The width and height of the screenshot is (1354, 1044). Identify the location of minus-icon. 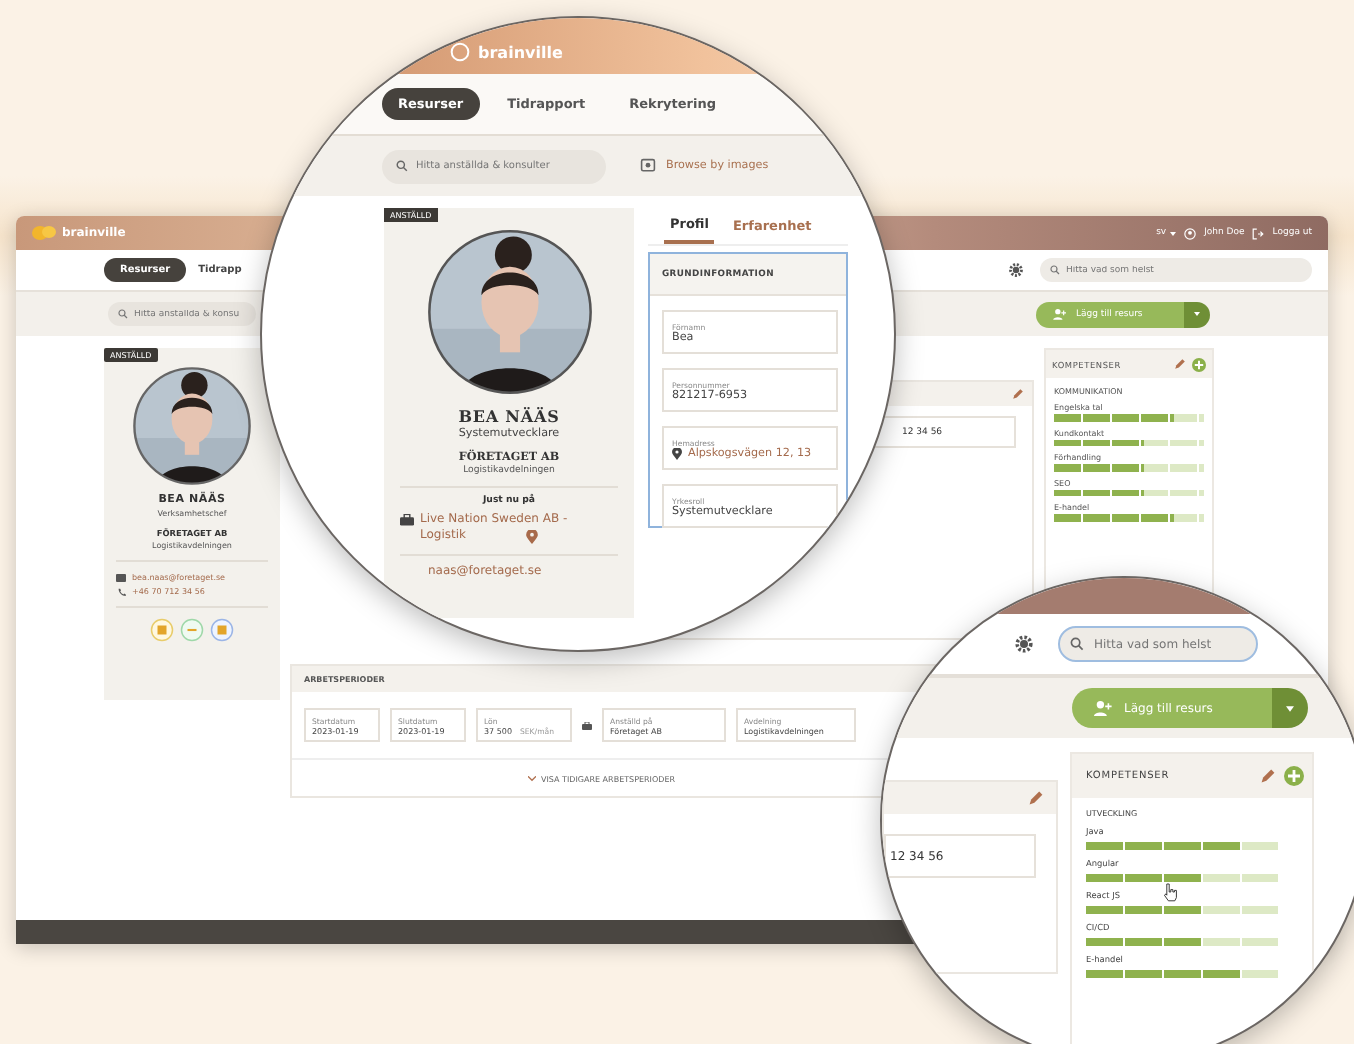
(192, 630).